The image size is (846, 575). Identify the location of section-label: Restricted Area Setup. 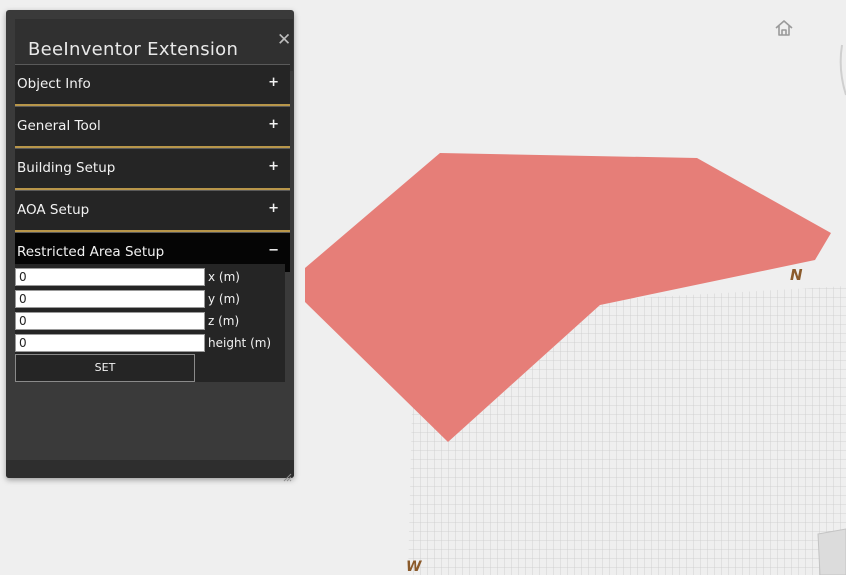
(91, 252).